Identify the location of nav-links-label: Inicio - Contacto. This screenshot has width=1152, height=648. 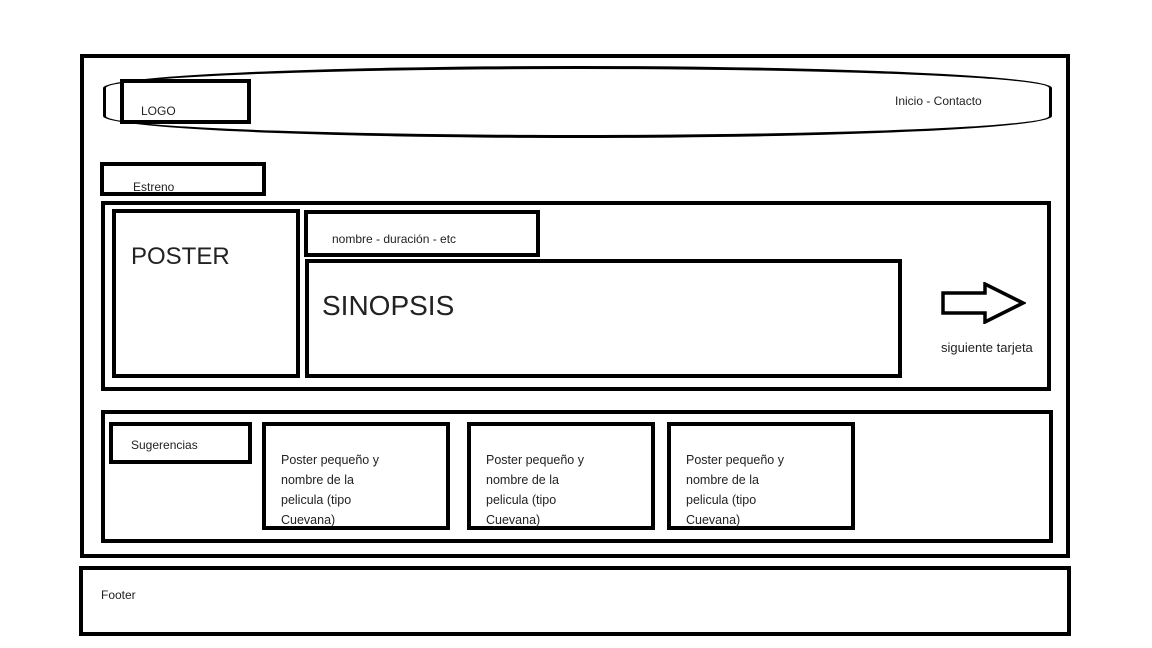
(938, 101).